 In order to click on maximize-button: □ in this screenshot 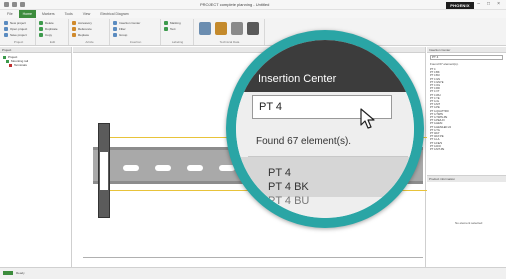, I will do `click(488, 4)`.